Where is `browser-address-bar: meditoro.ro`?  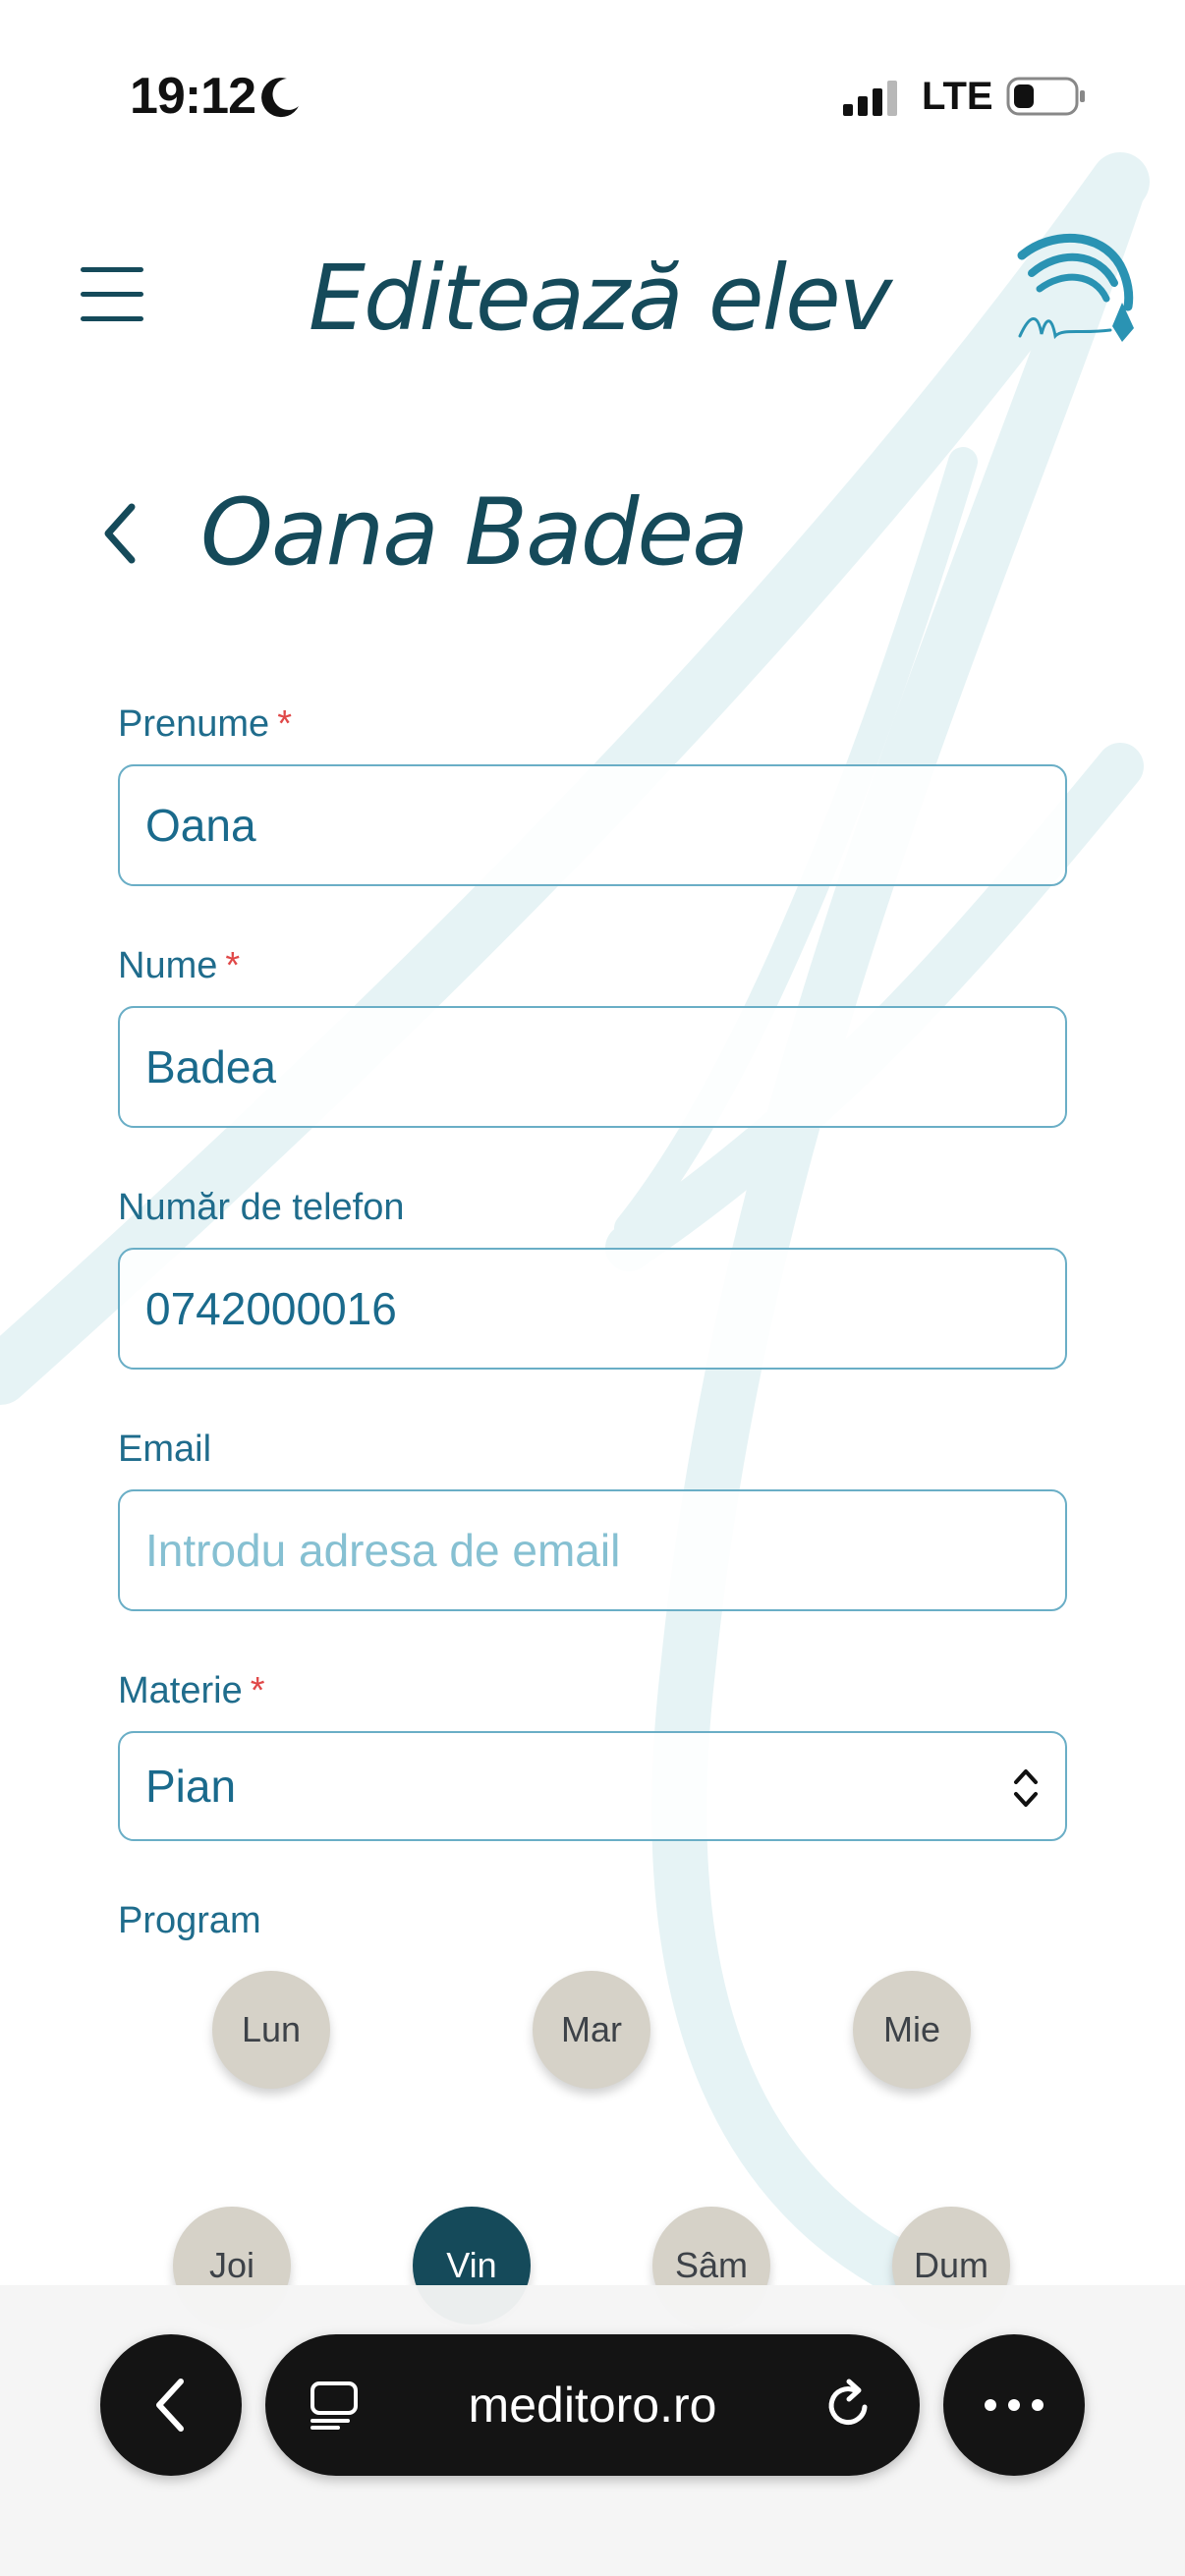 browser-address-bar: meditoro.ro is located at coordinates (592, 2405).